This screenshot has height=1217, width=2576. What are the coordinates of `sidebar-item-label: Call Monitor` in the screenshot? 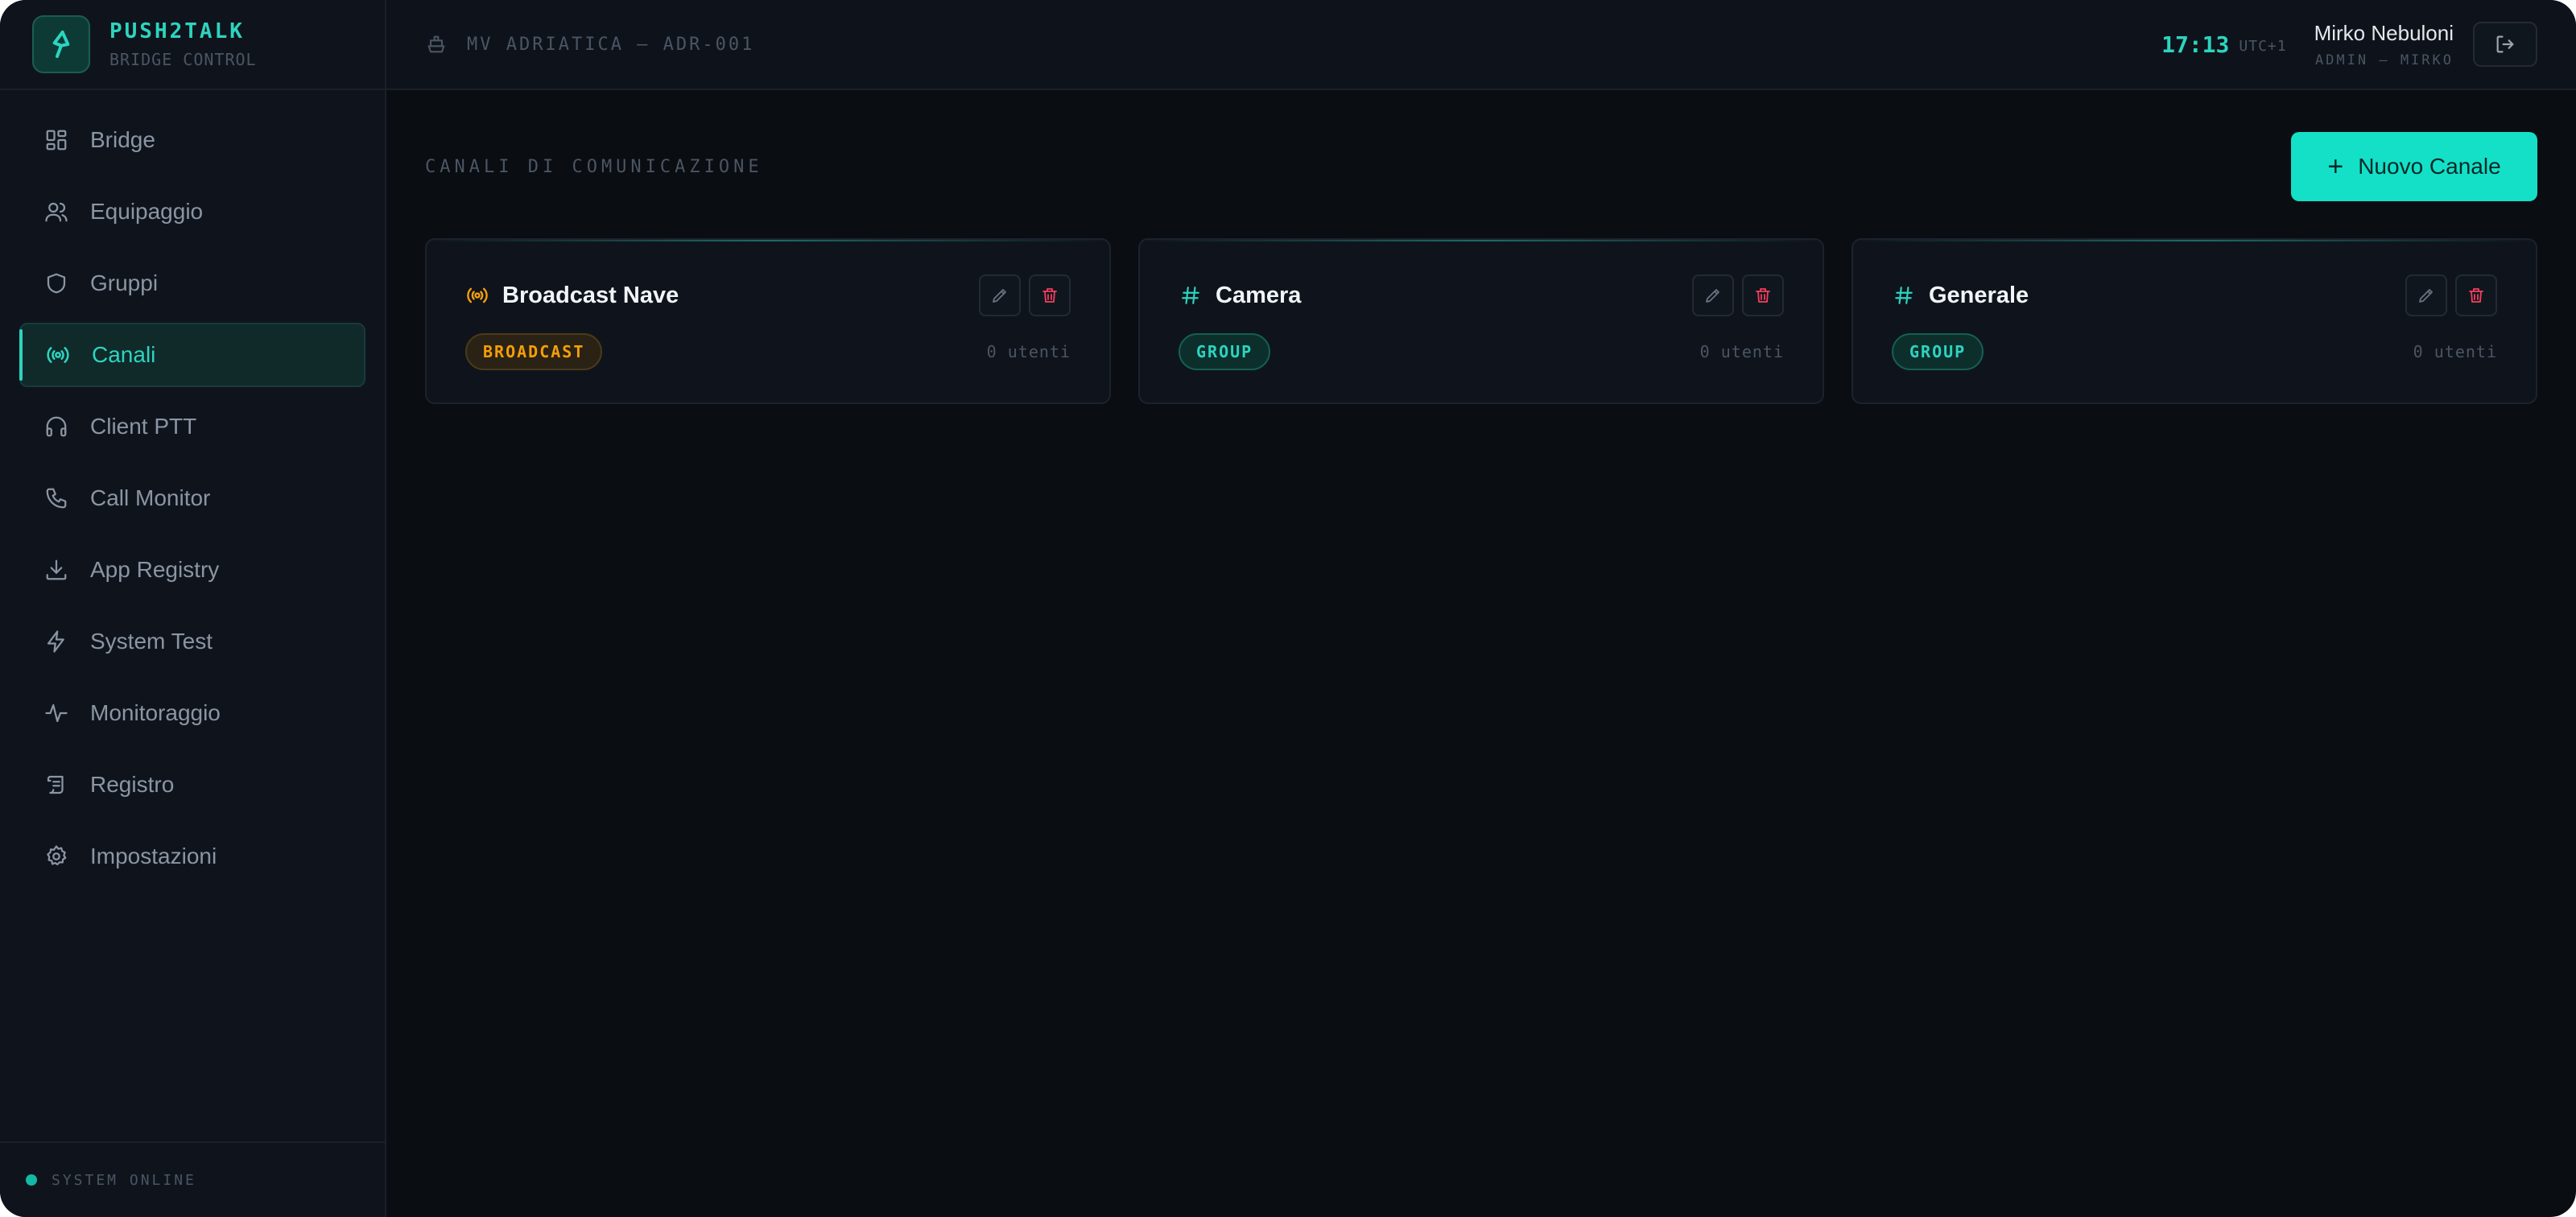 It's located at (150, 497).